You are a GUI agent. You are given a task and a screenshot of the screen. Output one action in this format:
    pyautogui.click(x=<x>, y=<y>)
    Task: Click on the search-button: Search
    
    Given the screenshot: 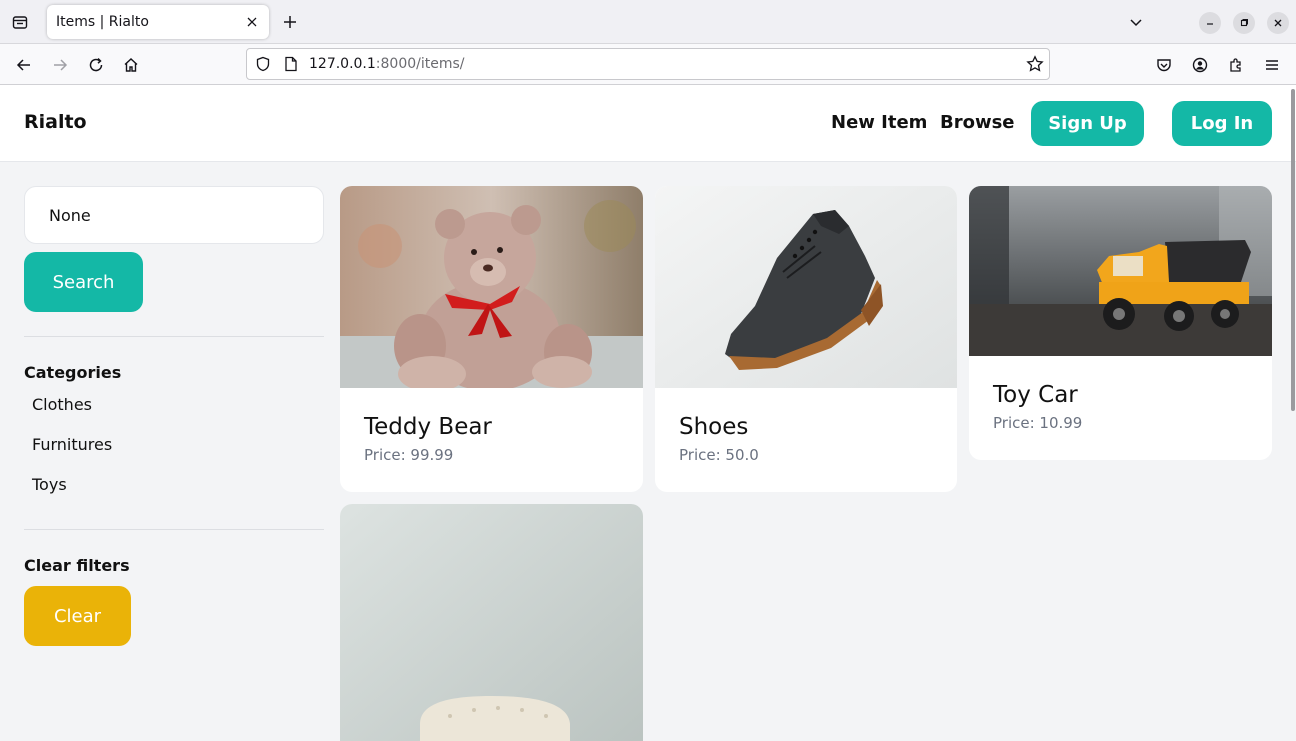 What is the action you would take?
    pyautogui.click(x=83, y=282)
    